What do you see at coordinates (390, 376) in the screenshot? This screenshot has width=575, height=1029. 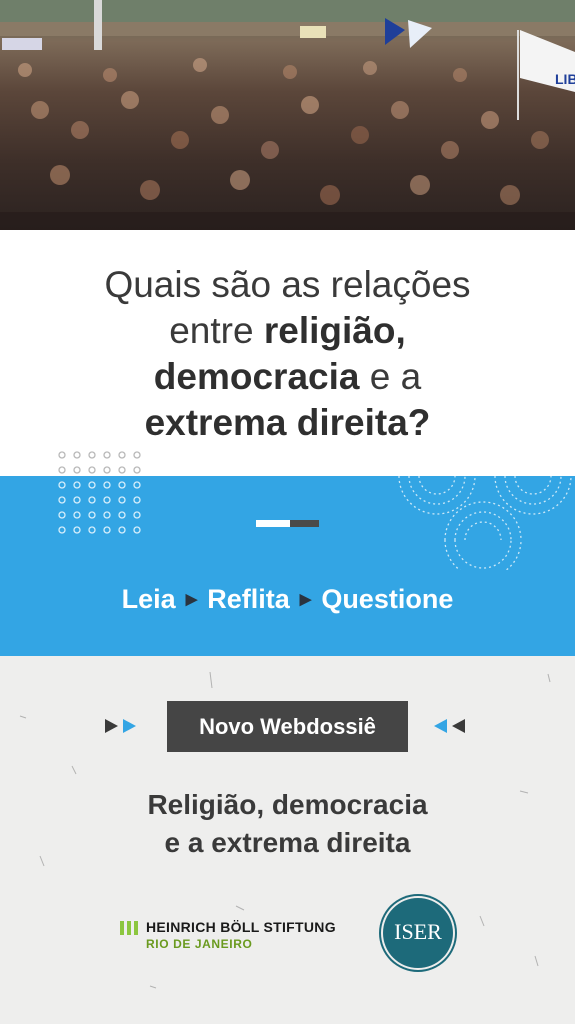 I see `question-line-3-plain: e a` at bounding box center [390, 376].